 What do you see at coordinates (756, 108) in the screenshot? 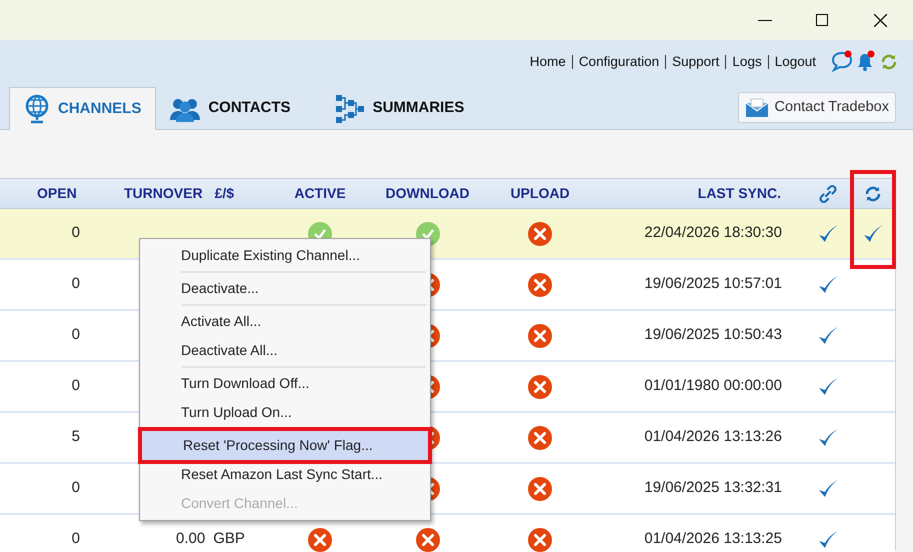
I see `envelope-icon` at bounding box center [756, 108].